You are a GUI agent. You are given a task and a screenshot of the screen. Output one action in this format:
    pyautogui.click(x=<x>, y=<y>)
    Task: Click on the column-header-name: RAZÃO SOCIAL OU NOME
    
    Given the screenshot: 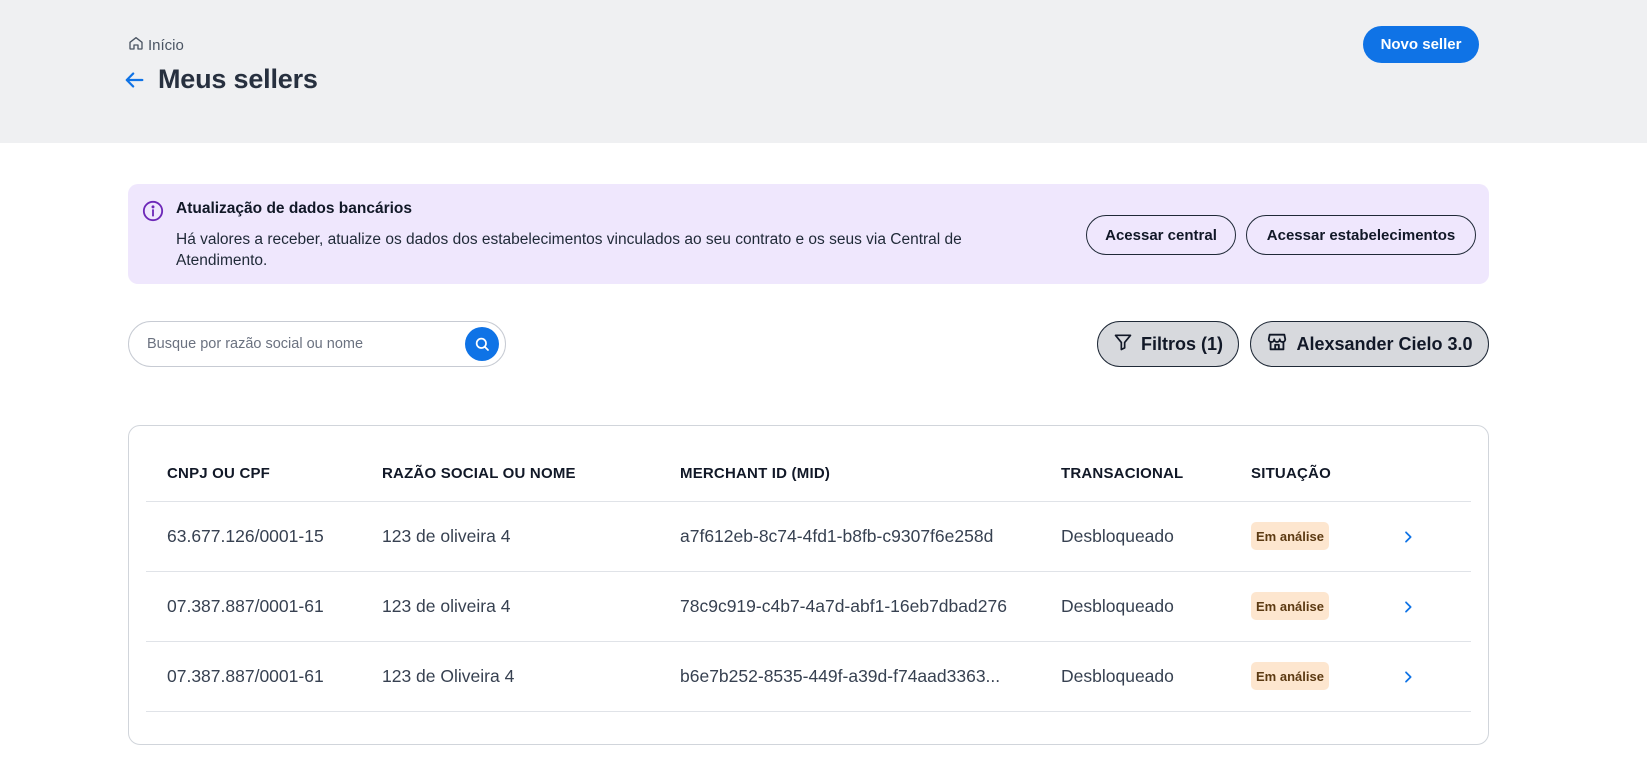 What is the action you would take?
    pyautogui.click(x=479, y=473)
    